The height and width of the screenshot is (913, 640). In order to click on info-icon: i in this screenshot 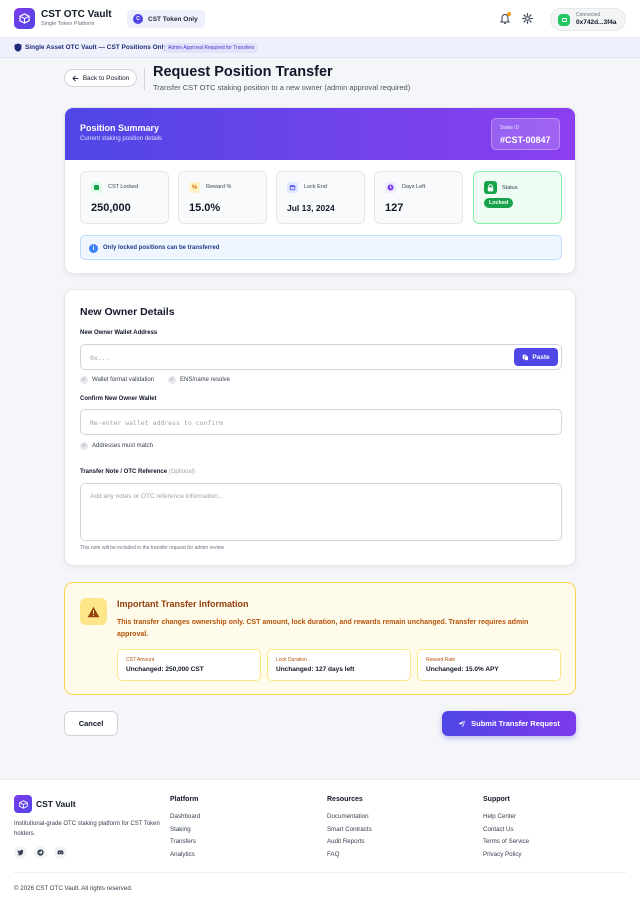, I will do `click(93, 248)`.